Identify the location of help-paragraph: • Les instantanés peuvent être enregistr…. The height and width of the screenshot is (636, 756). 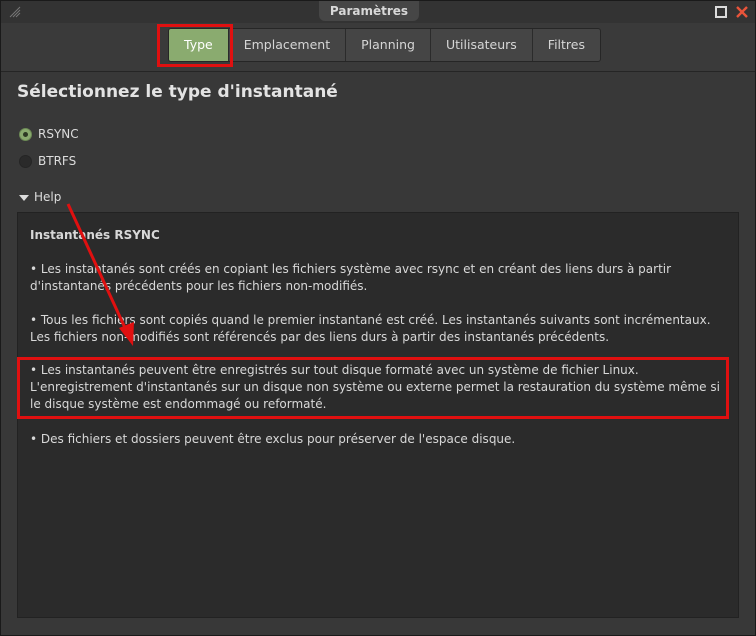
(375, 387).